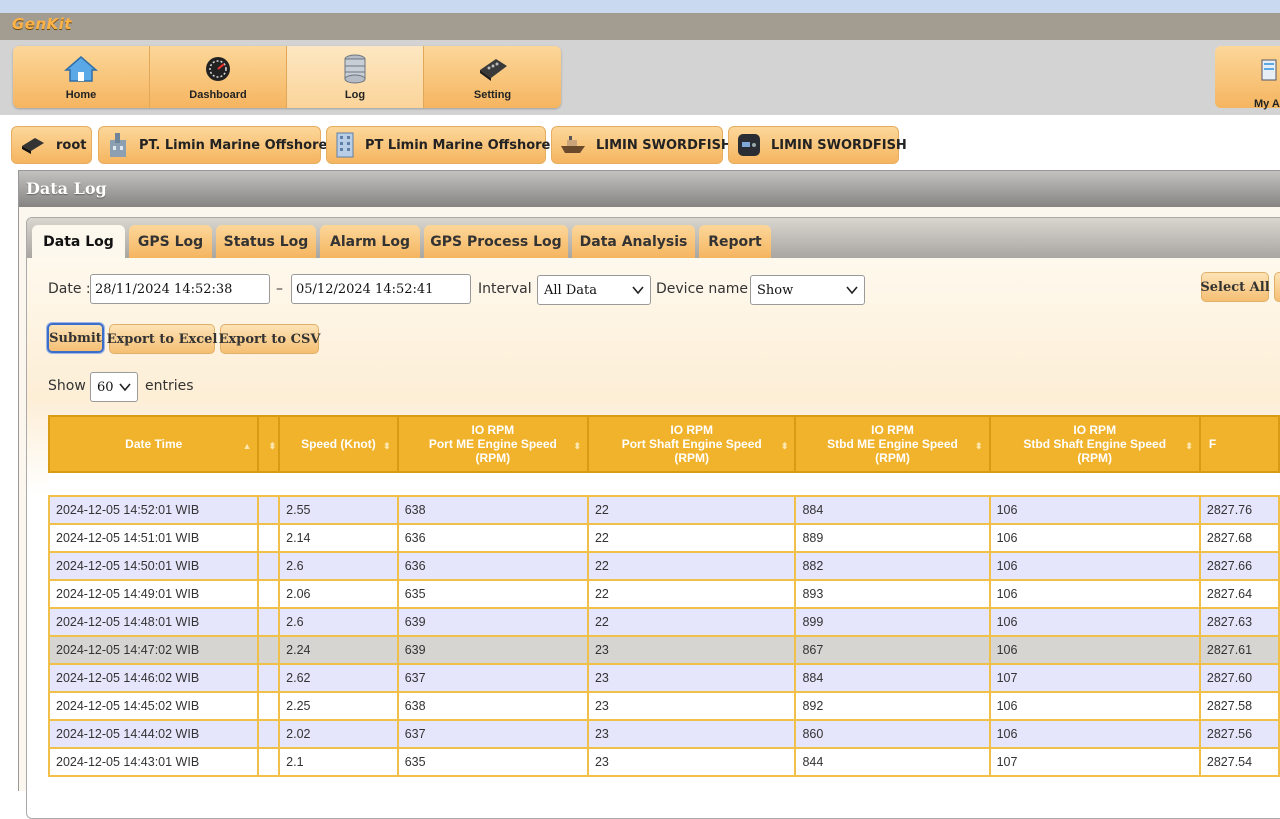  What do you see at coordinates (370, 241) in the screenshot?
I see `tab-alarm-log: Alarm Log` at bounding box center [370, 241].